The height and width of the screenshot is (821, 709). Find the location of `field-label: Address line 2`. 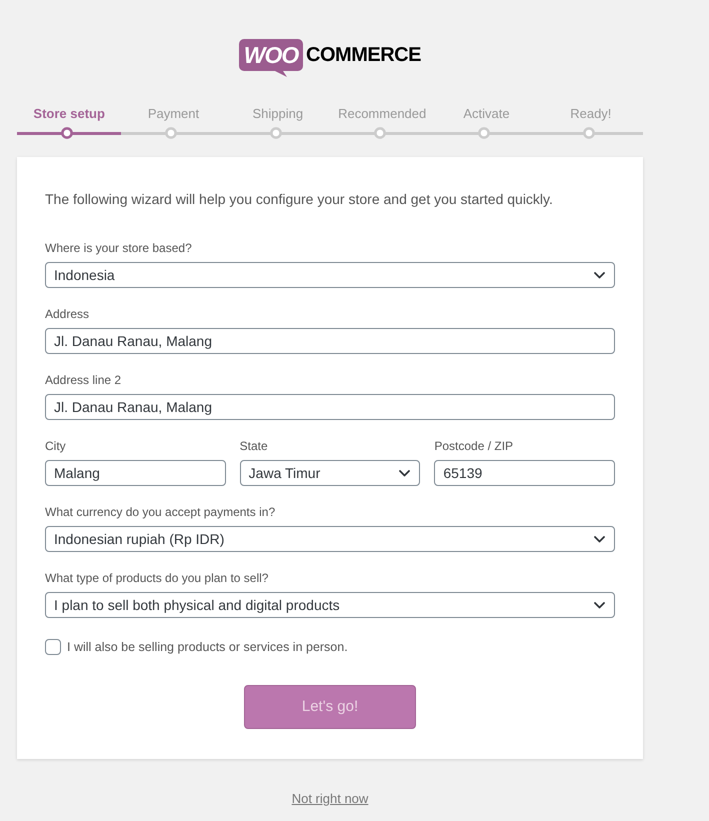

field-label: Address line 2 is located at coordinates (83, 380).